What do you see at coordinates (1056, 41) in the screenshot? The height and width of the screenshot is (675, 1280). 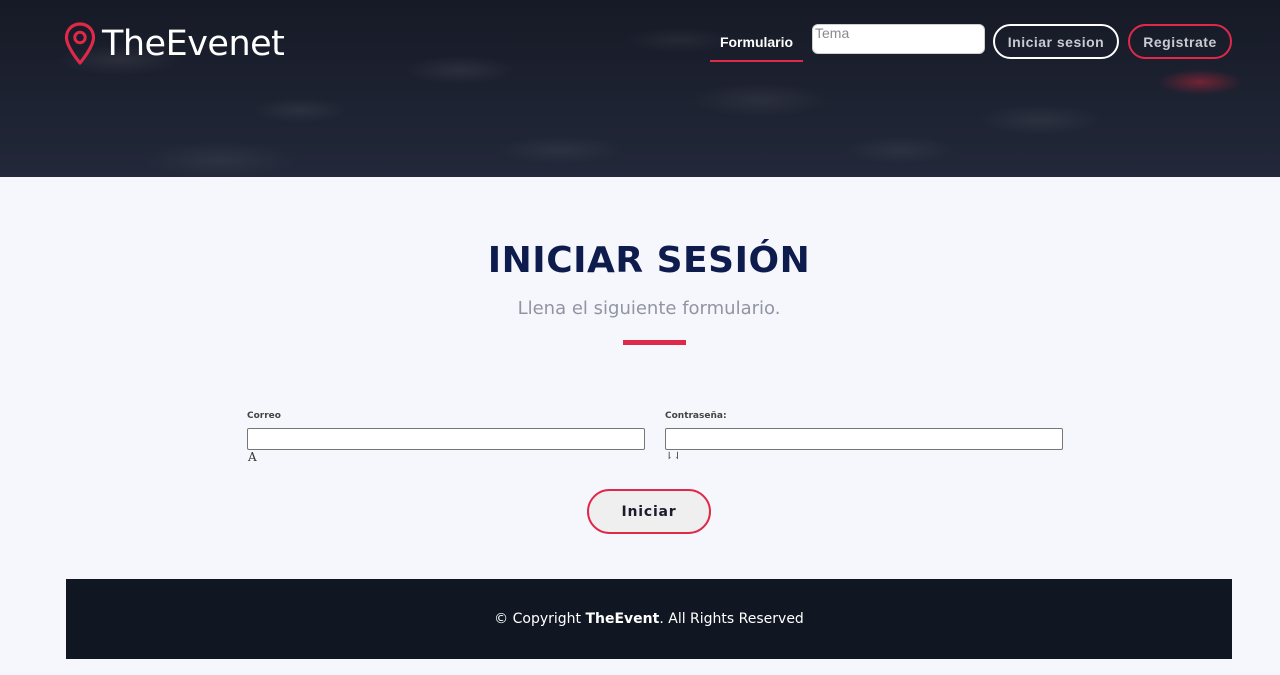 I see `login-button: Iniciar sesion` at bounding box center [1056, 41].